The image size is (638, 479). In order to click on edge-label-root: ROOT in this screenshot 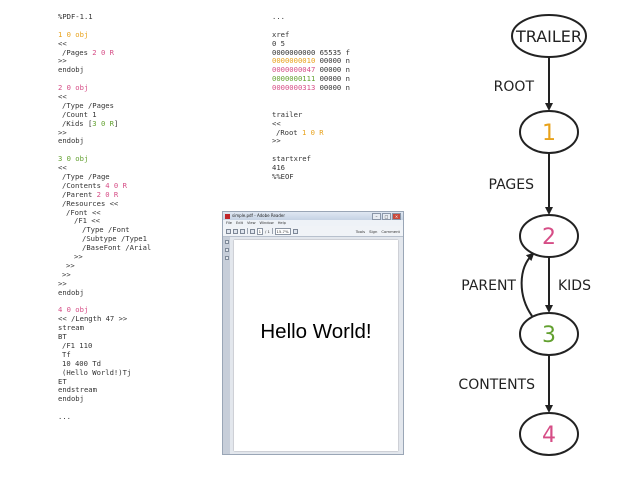, I will do `click(514, 87)`.